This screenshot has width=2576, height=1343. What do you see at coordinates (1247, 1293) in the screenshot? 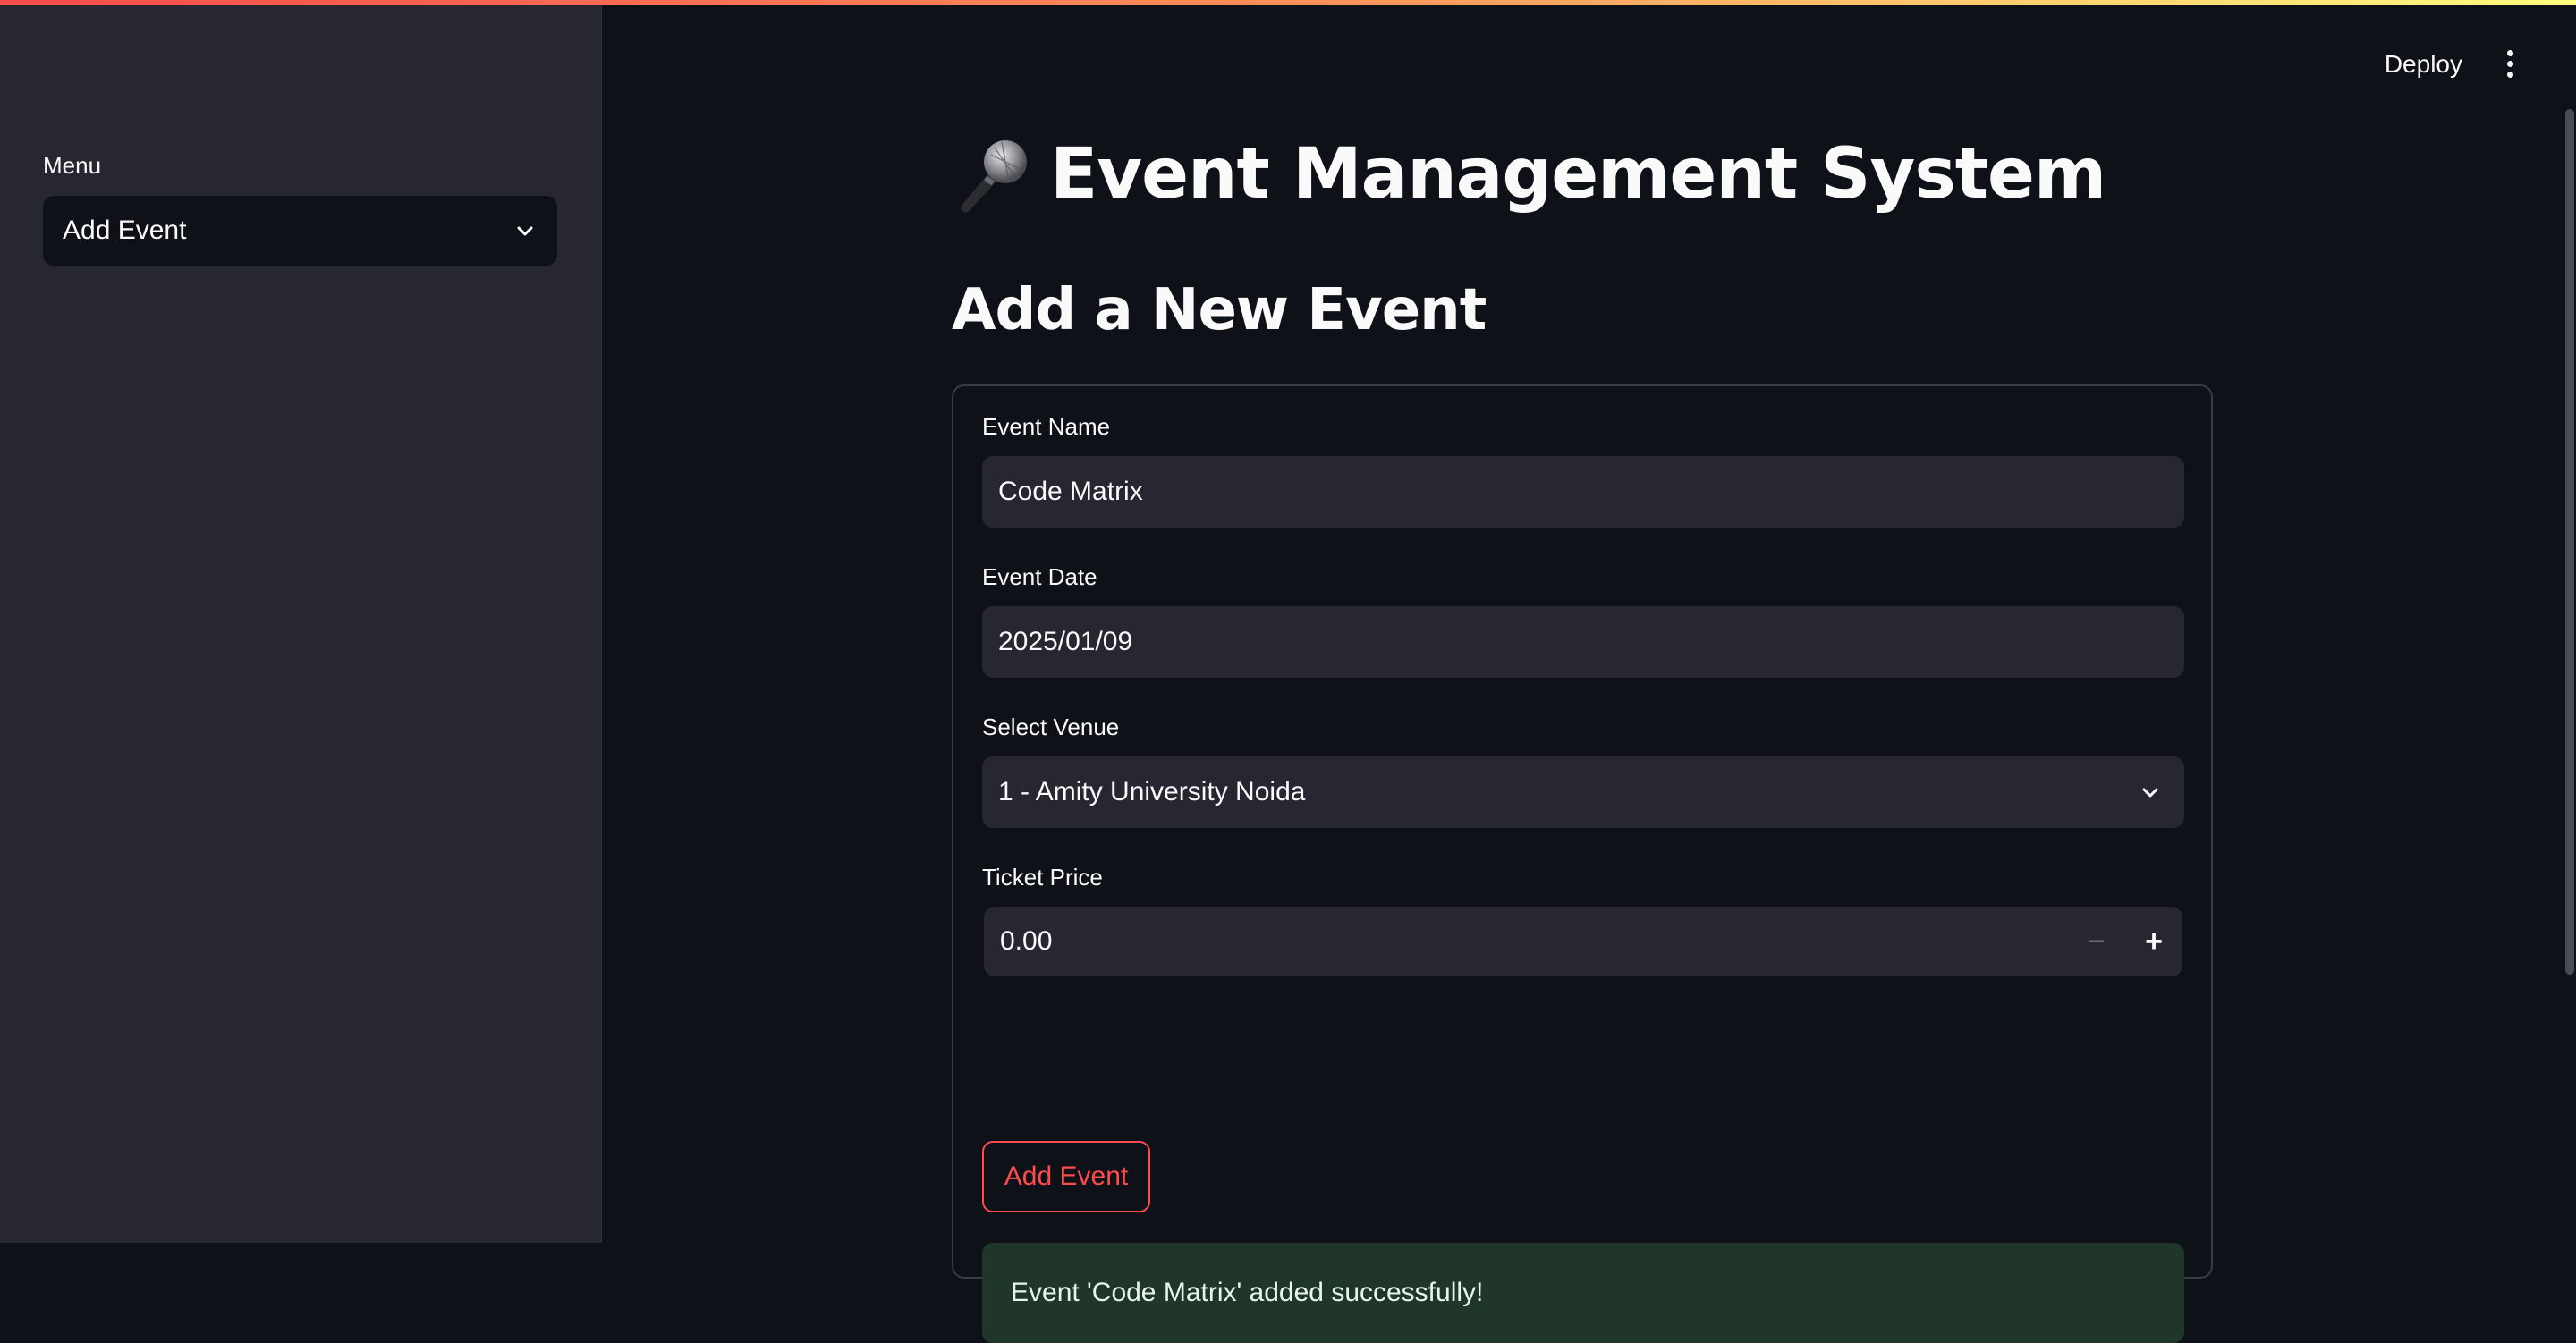
I see `success-message: Event 'Code Matrix' added successfully!` at bounding box center [1247, 1293].